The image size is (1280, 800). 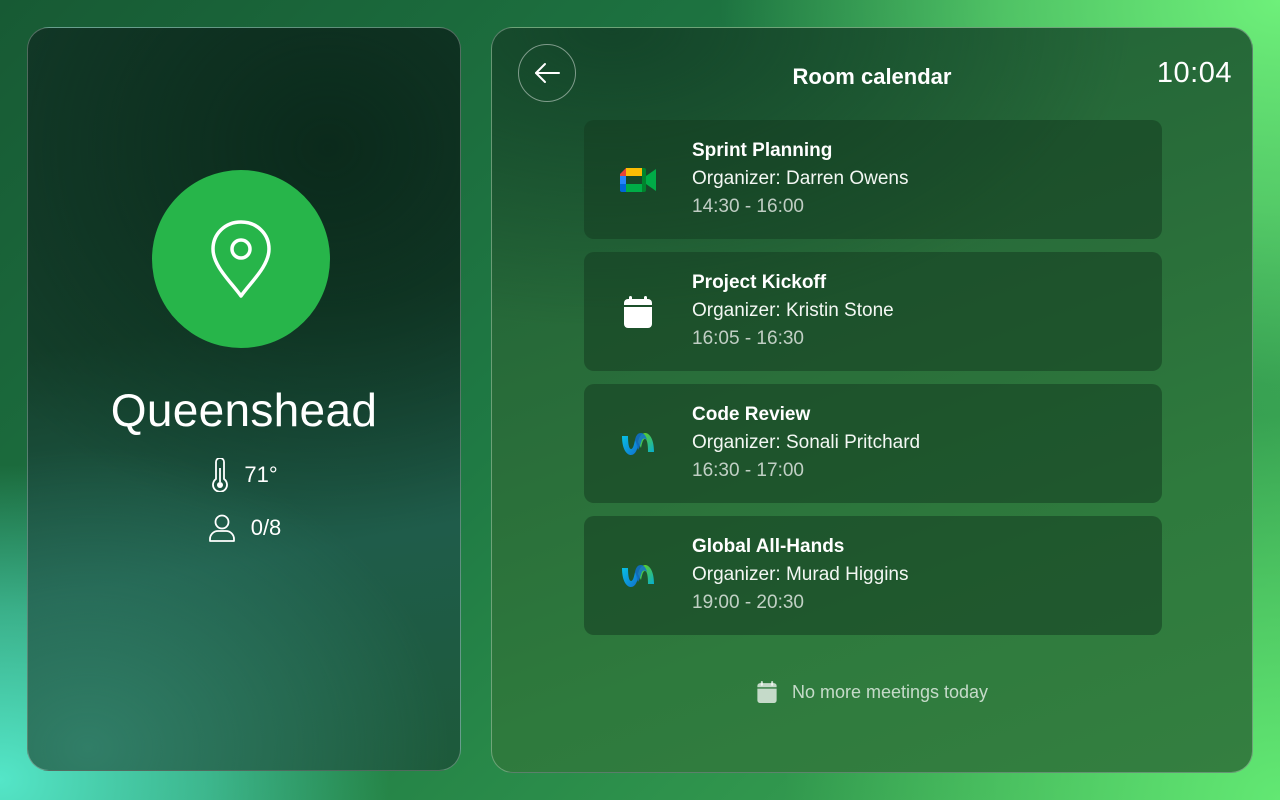 I want to click on occupancy-value: 0/8, so click(x=266, y=527).